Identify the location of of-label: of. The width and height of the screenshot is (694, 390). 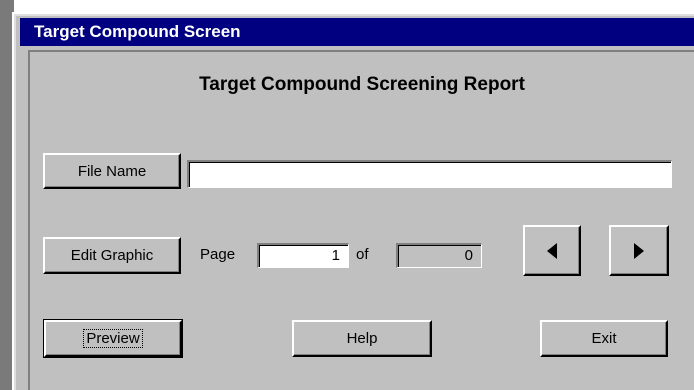
(362, 254).